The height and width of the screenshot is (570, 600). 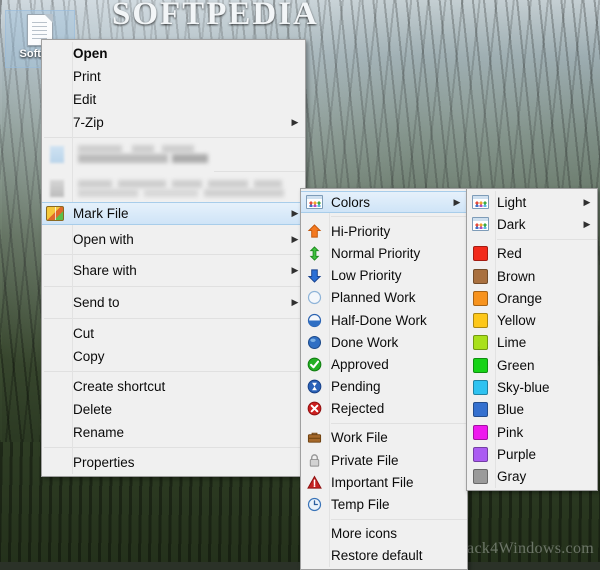 What do you see at coordinates (259, 171) in the screenshot?
I see `menu-separator-partial` at bounding box center [259, 171].